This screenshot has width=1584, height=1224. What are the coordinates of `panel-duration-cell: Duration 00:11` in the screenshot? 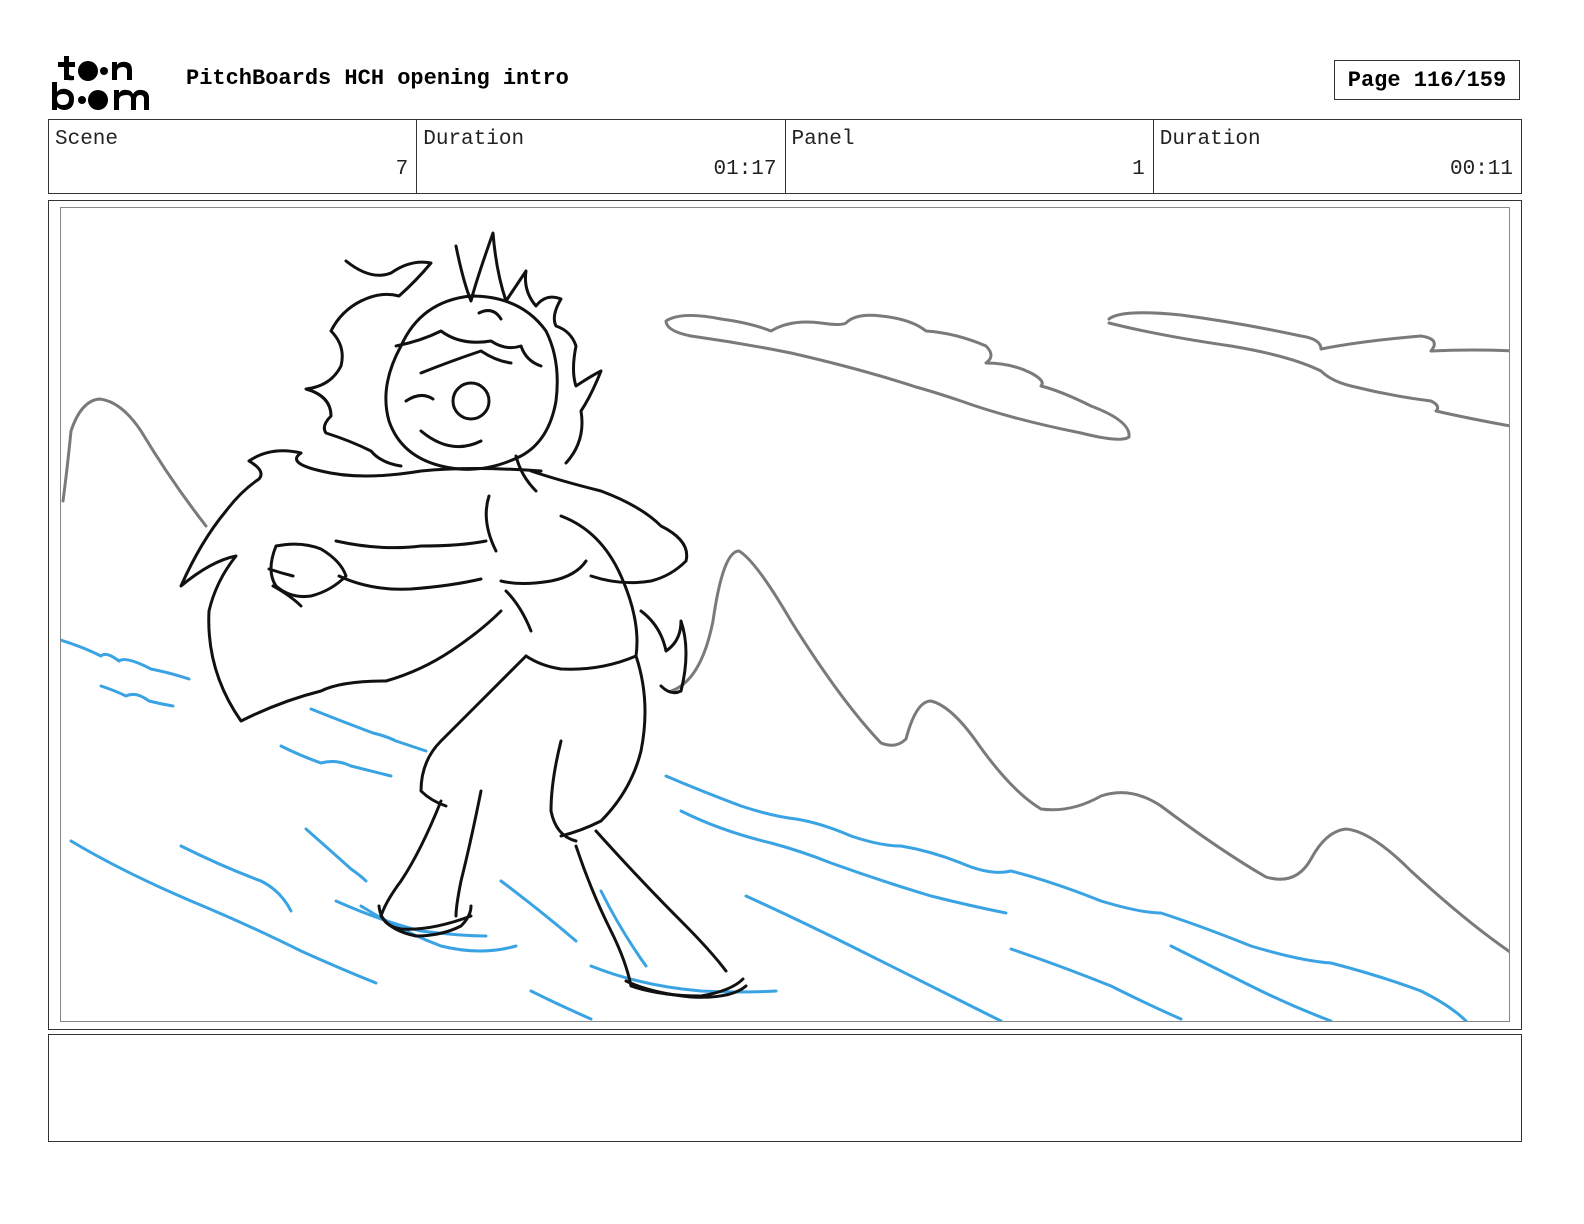 It's located at (1337, 156).